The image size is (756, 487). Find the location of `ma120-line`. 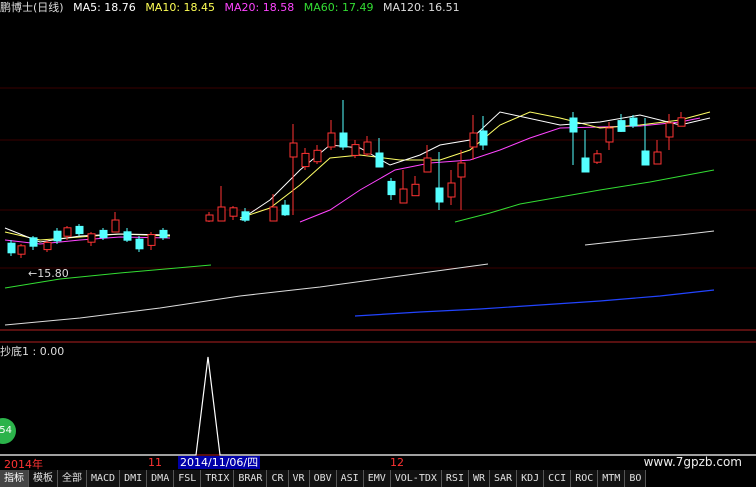

ma120-line is located at coordinates (246, 294).